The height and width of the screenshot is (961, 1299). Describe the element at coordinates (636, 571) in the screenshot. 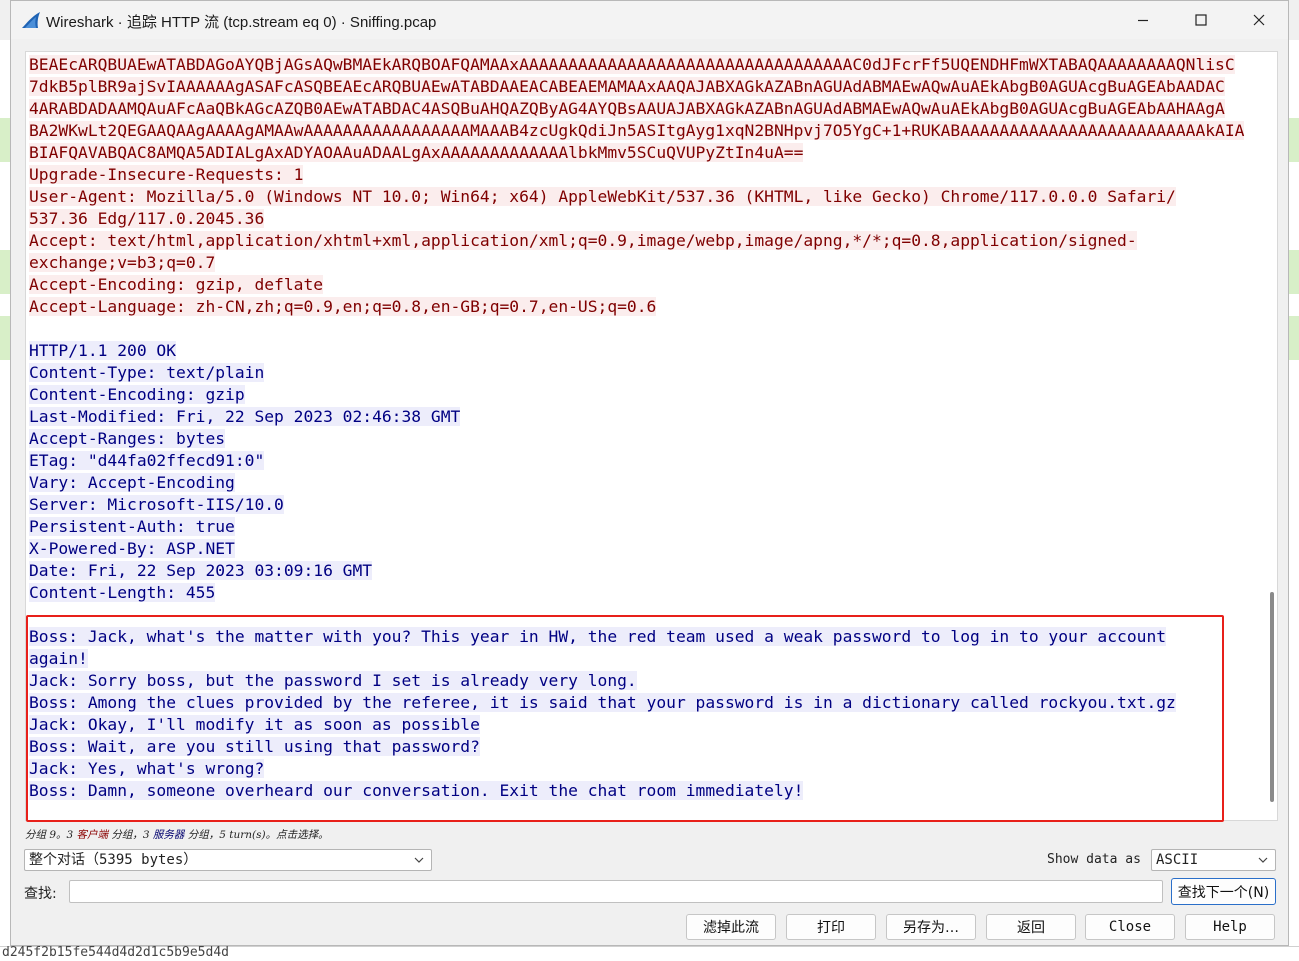

I see `server-line: Date: Fri, 22 Sep 2023 03:09:16 GMT` at that location.